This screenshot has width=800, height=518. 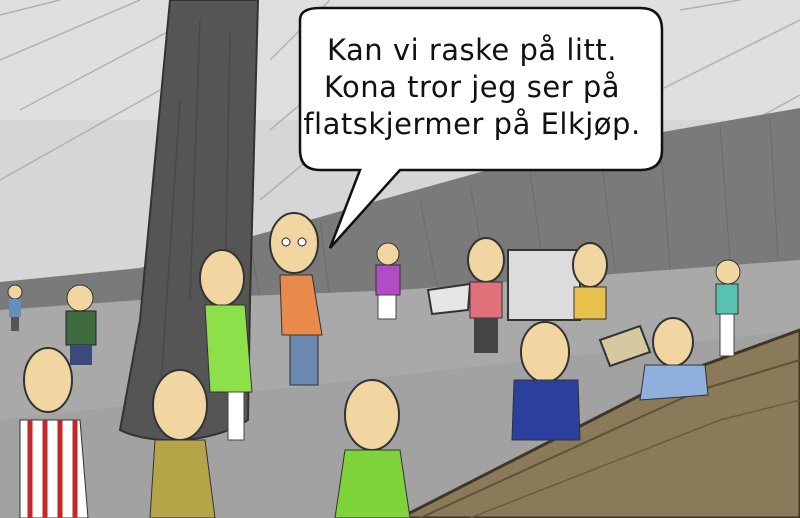 What do you see at coordinates (388, 281) in the screenshot?
I see `character-purple-shirt` at bounding box center [388, 281].